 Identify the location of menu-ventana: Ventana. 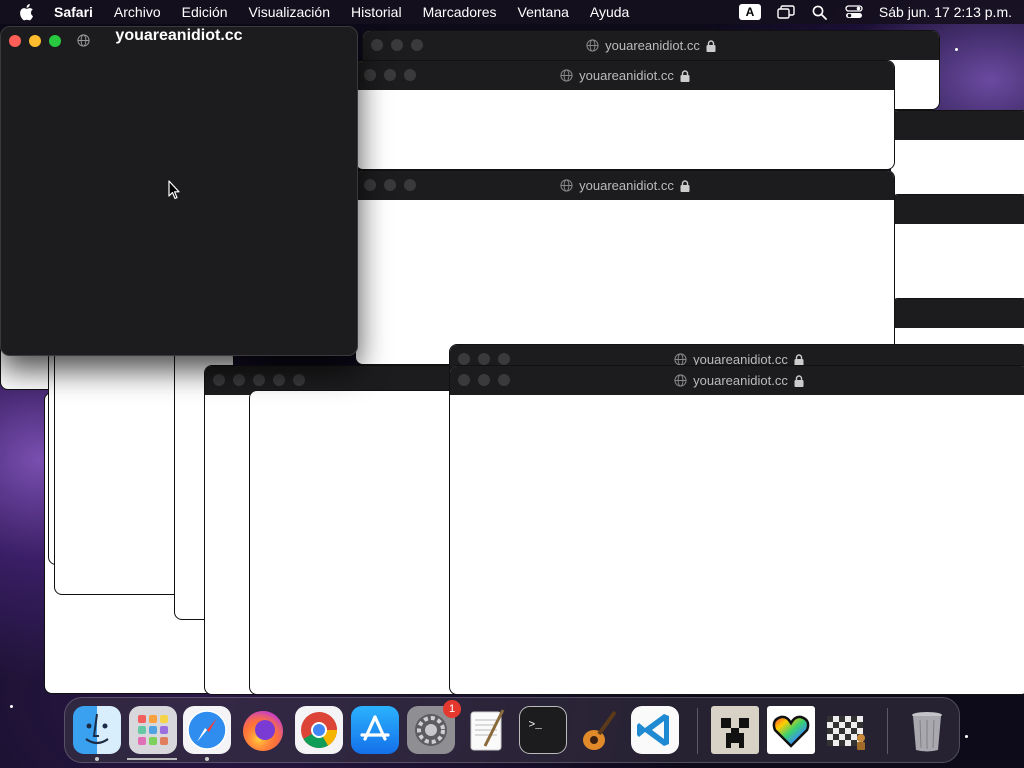
(543, 12).